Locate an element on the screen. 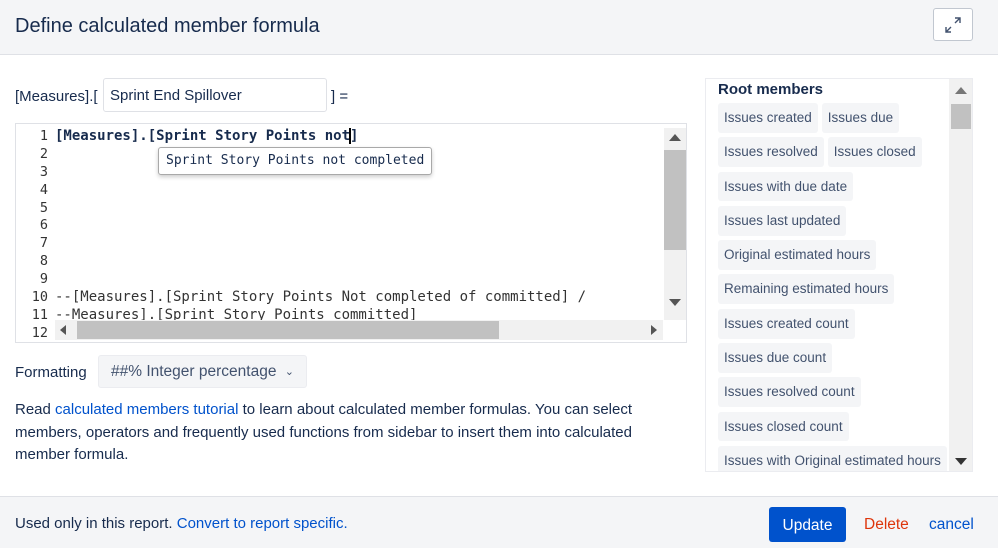 This screenshot has width=998, height=548. member-chip-row: Issues created Issues due is located at coordinates (833, 118).